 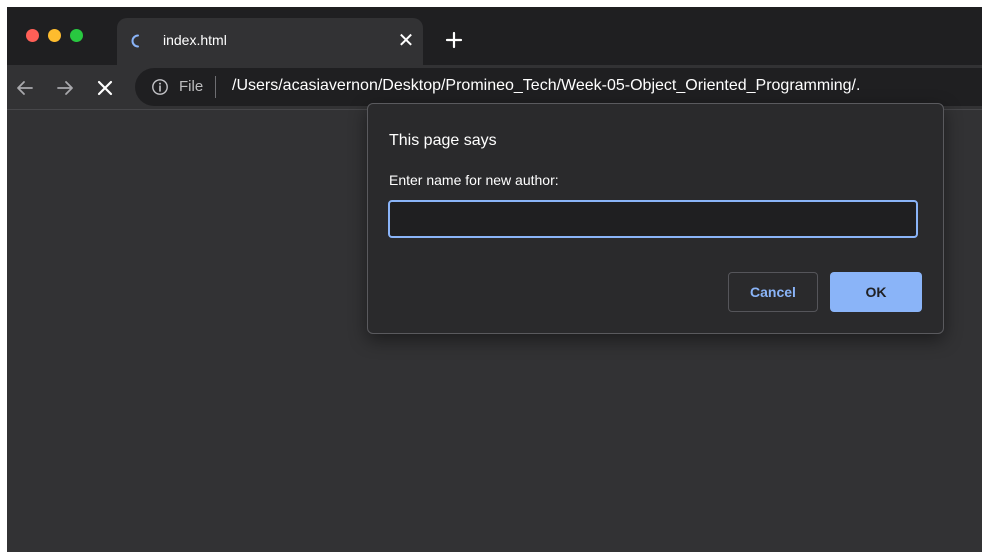 What do you see at coordinates (191, 86) in the screenshot?
I see `url-scheme-label: File` at bounding box center [191, 86].